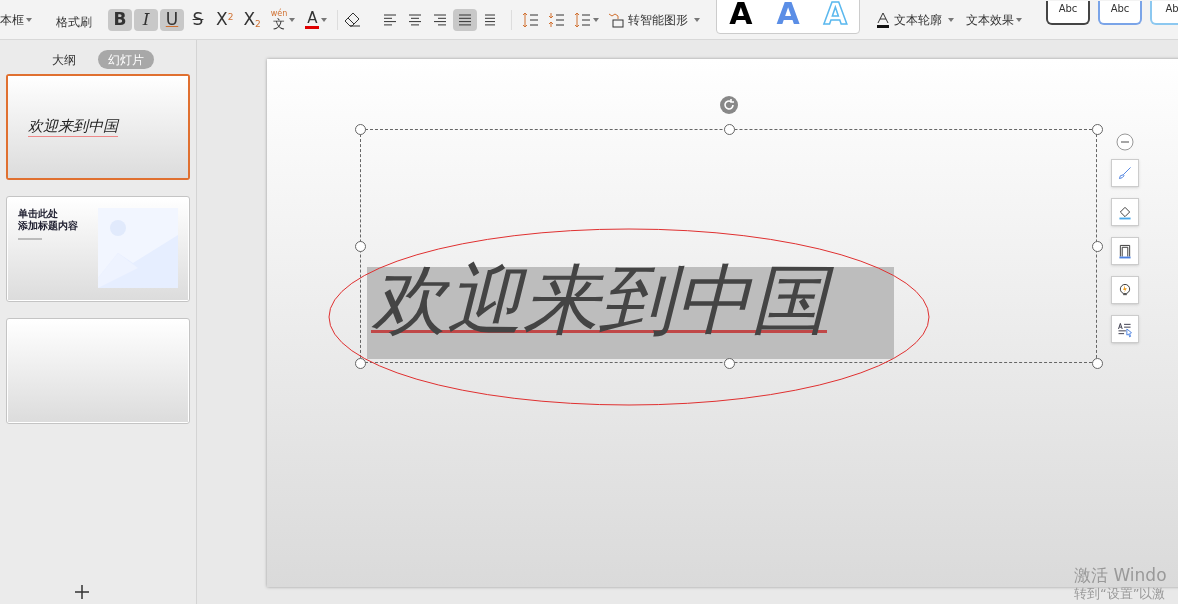 This screenshot has width=1178, height=604. Describe the element at coordinates (74, 19) in the screenshot. I see `format-painter-button: 格式刷` at that location.